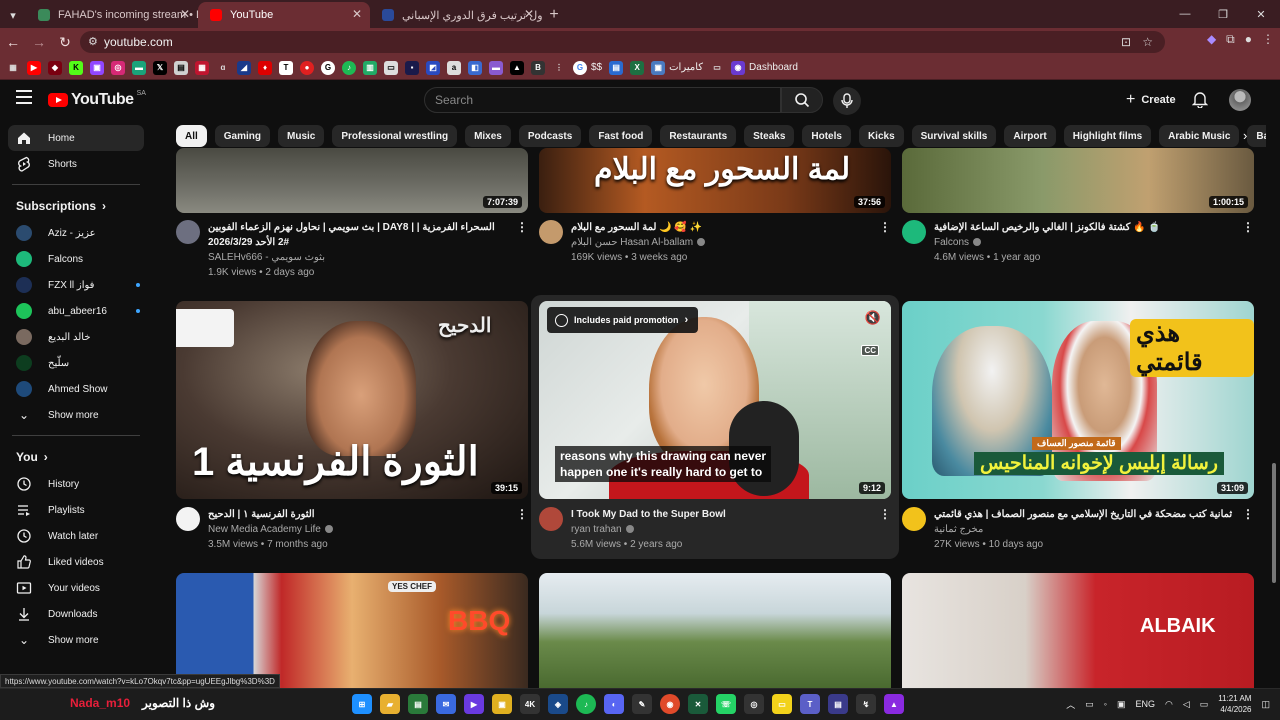  What do you see at coordinates (13, 15) in the screenshot?
I see `tab-search-icon: ▾` at bounding box center [13, 15].